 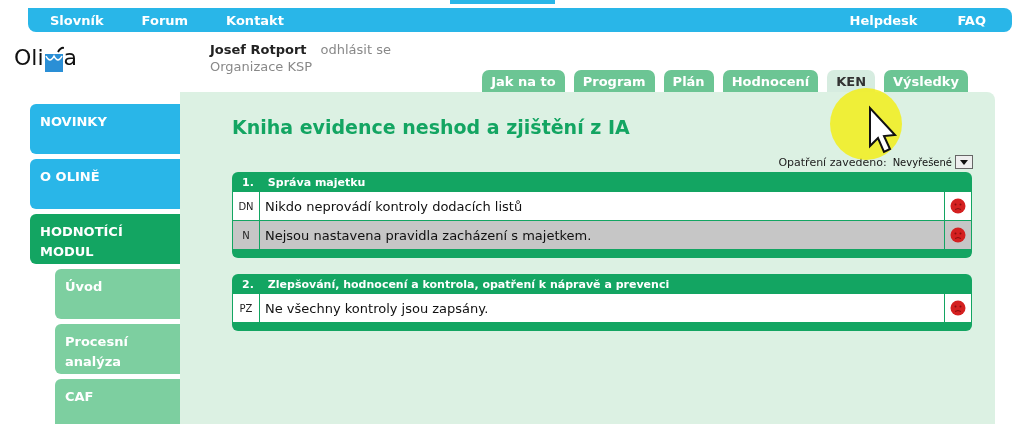 What do you see at coordinates (468, 284) in the screenshot?
I see `group-title: Zlepšování, hodnocení a kontrola, opatření k nápravě a prevenci` at bounding box center [468, 284].